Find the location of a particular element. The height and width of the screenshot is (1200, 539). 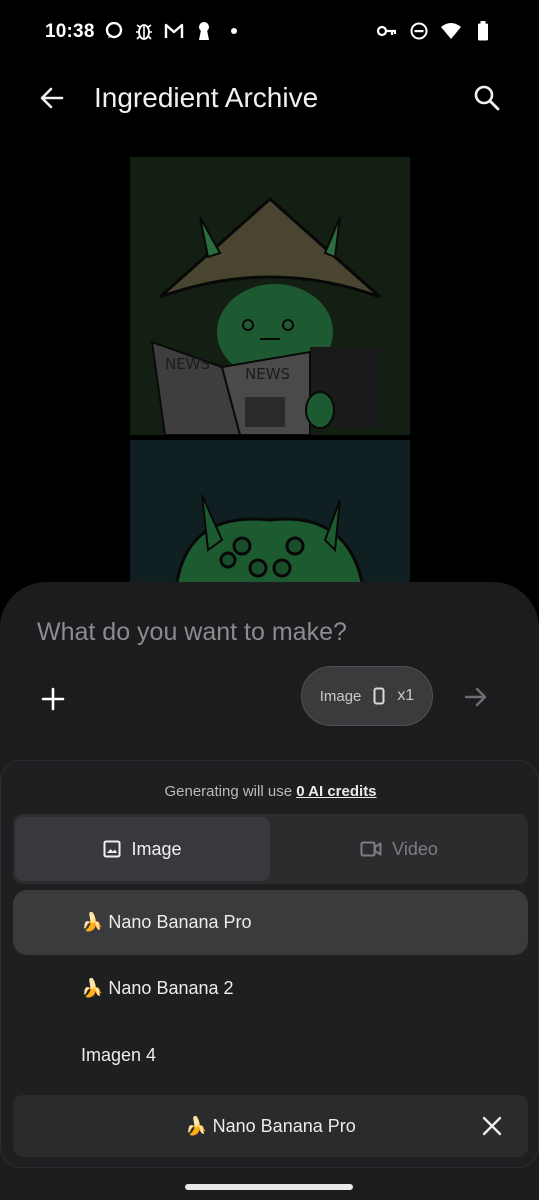

model-label: Imagen 4 is located at coordinates (119, 1055).